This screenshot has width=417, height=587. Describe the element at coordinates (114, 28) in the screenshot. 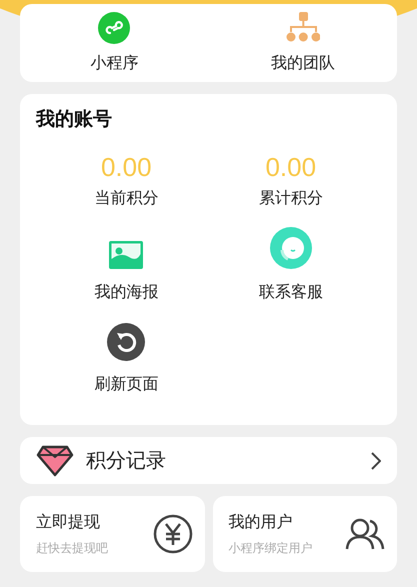

I see `link-icon` at that location.